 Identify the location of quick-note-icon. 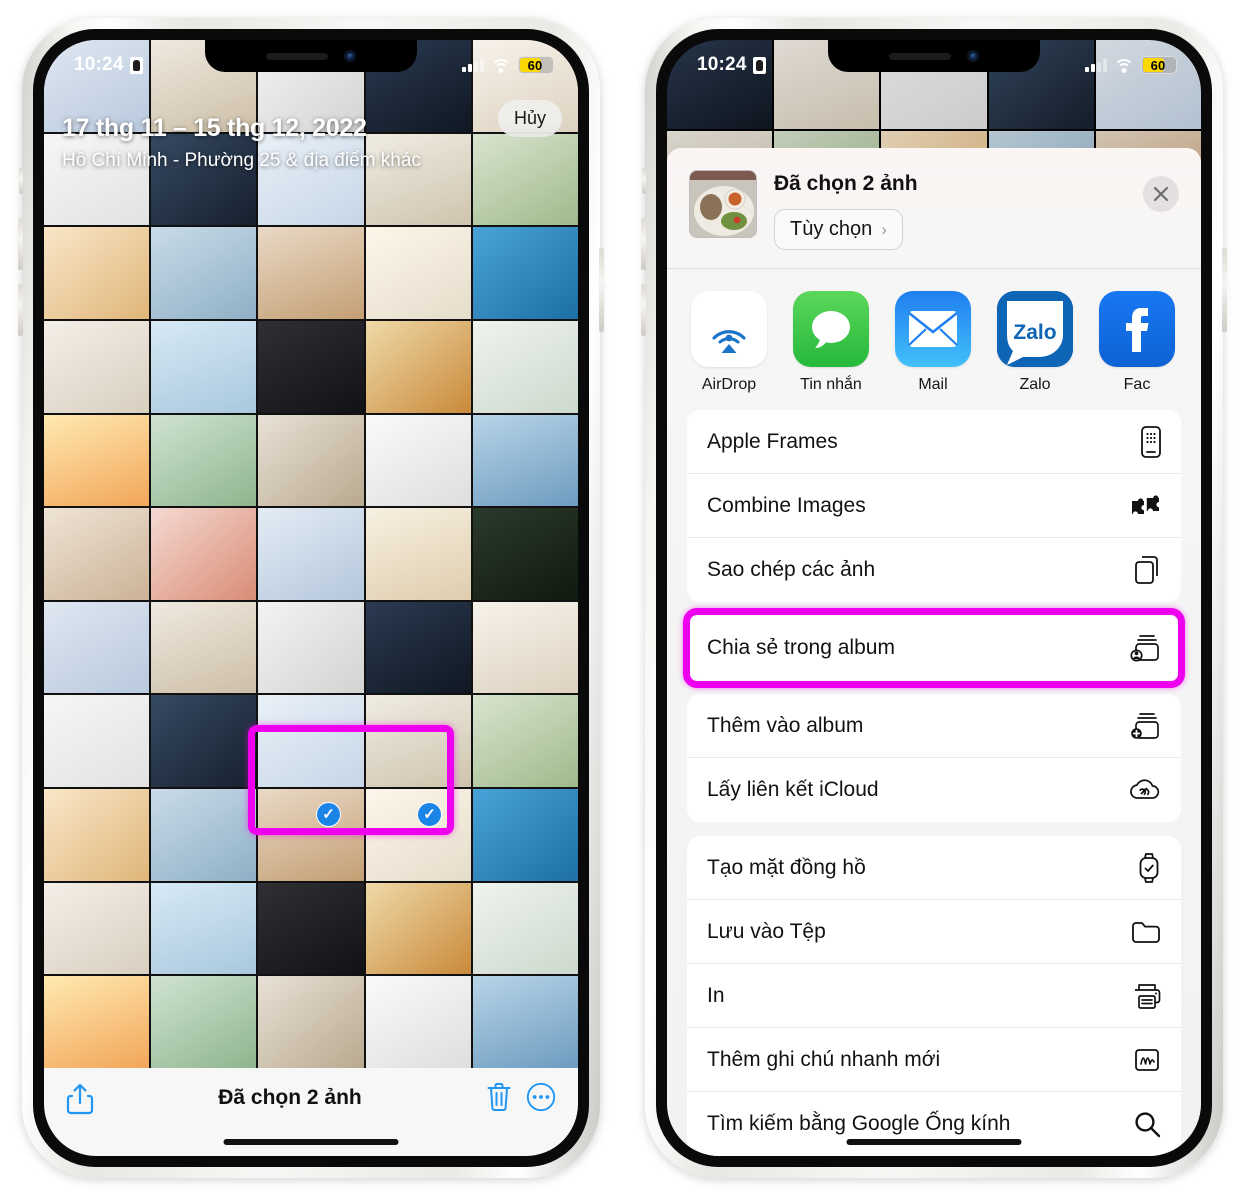
(1144, 1060).